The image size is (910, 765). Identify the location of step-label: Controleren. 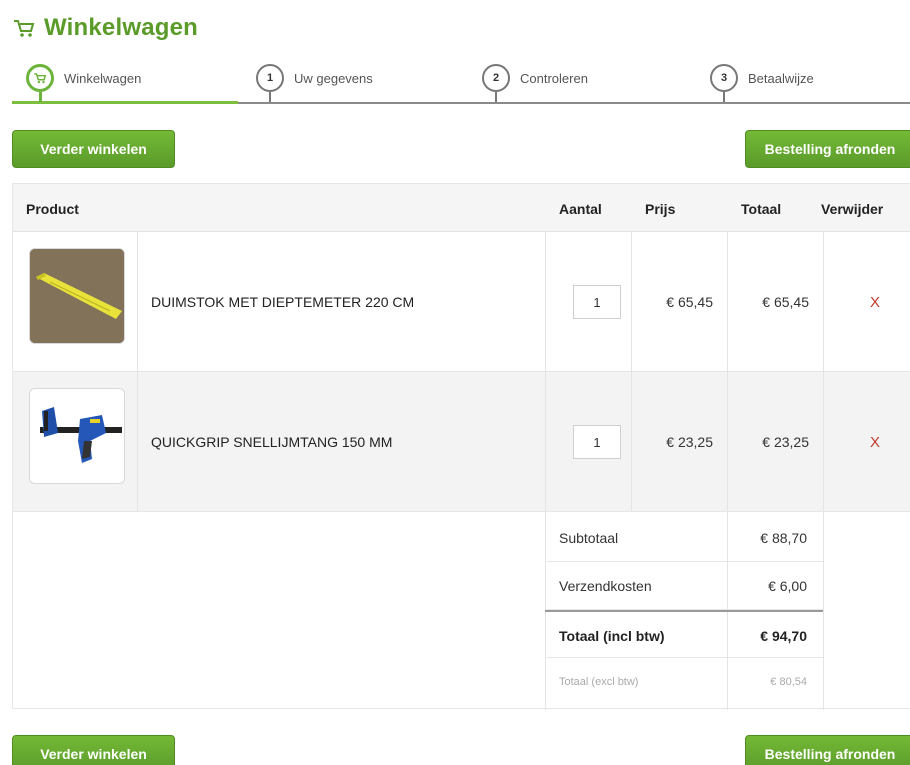
(554, 78).